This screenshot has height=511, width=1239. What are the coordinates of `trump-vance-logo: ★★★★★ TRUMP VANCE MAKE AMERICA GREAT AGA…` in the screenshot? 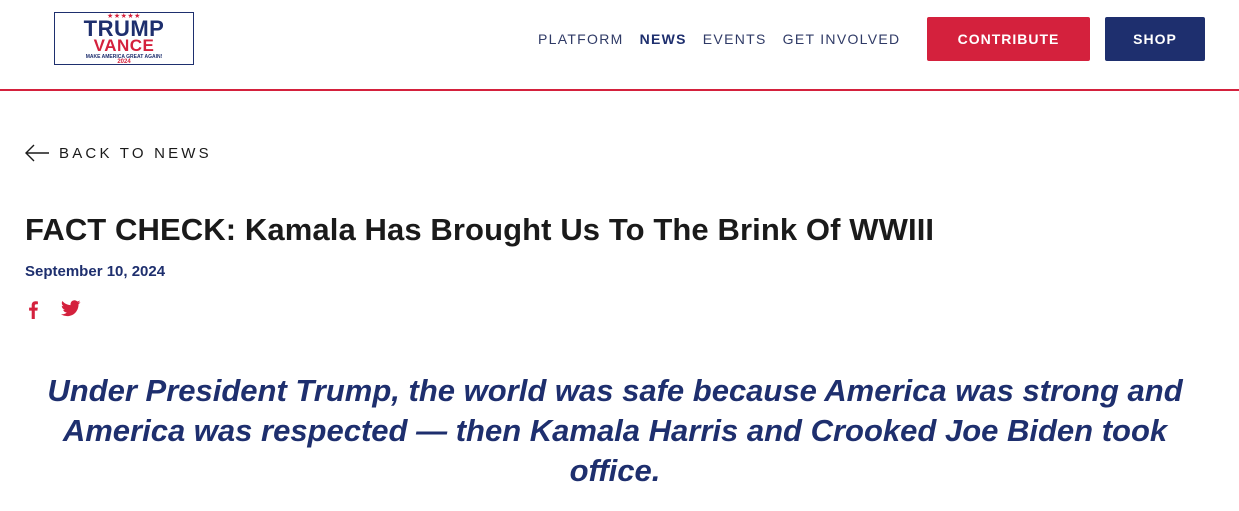 It's located at (124, 38).